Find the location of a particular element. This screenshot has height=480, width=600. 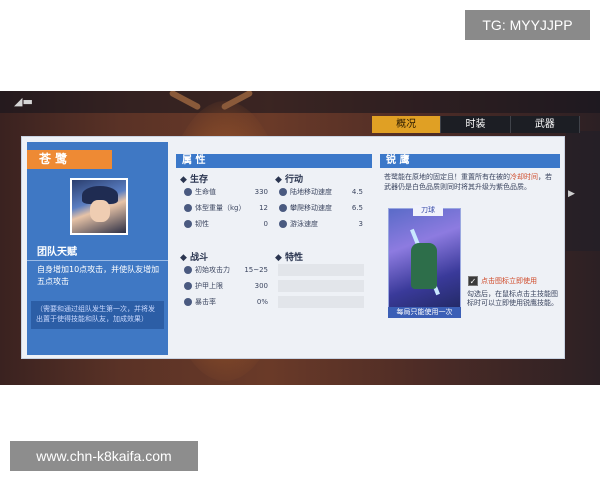

stat-row-land-speed: 陆地移动速度 4.5 is located at coordinates (323, 192).